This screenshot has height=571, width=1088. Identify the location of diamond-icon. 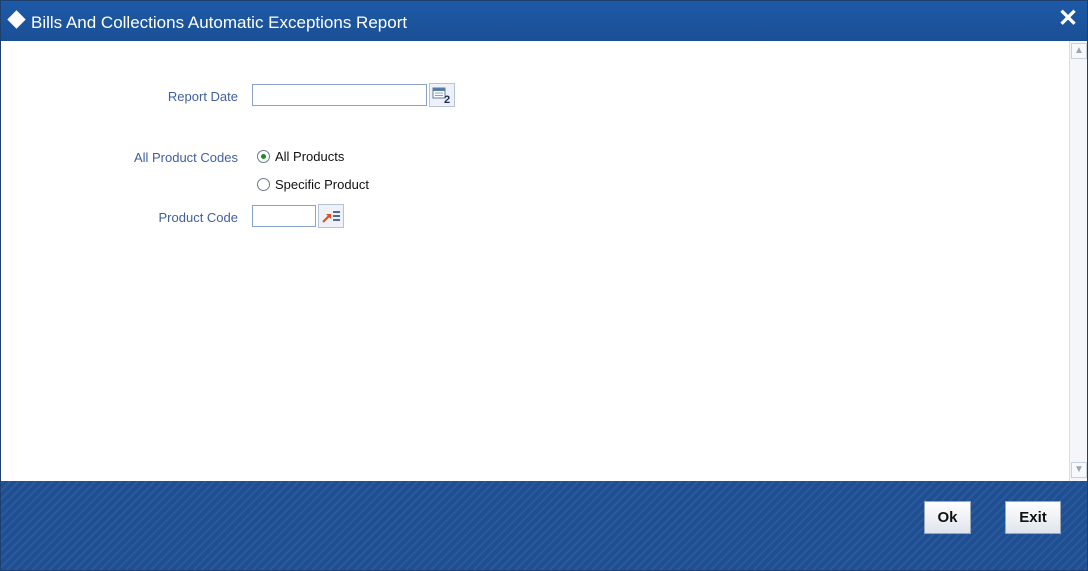
(16, 19).